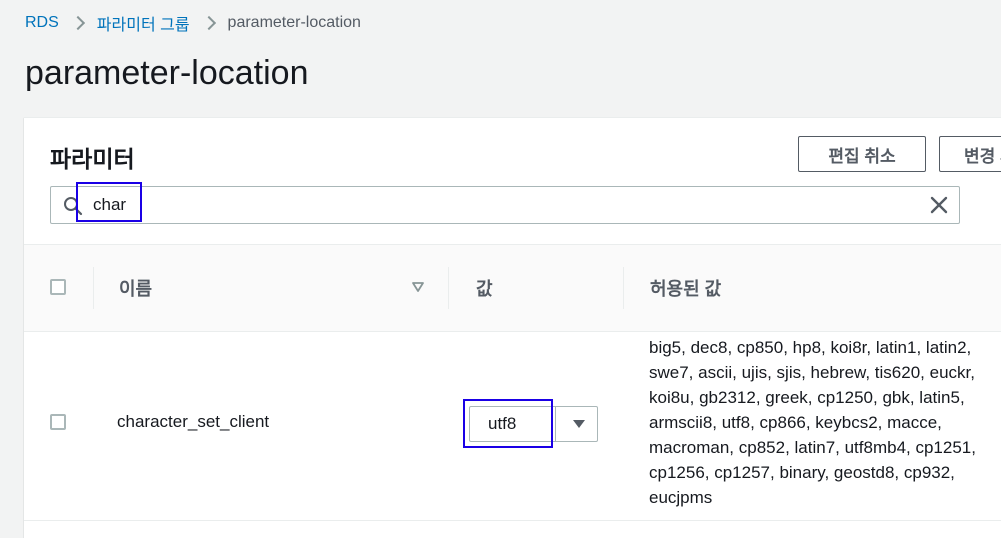 This screenshot has height=538, width=1001. Describe the element at coordinates (502, 423) in the screenshot. I see `value-select-current: utf8` at that location.